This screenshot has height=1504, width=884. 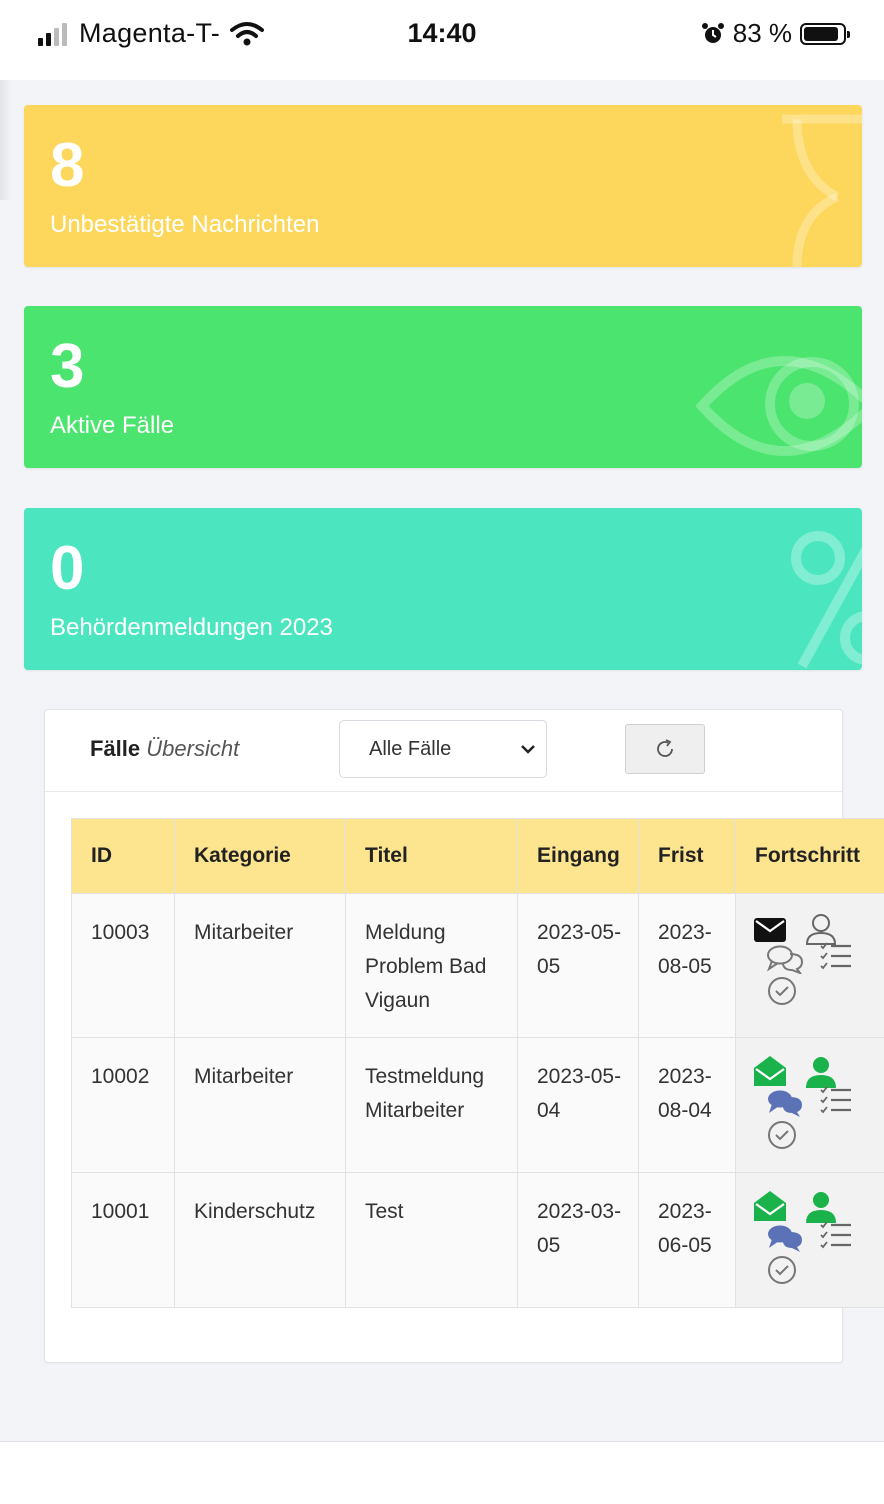 What do you see at coordinates (578, 1105) in the screenshot?
I see `cell-received: 2023-05-04` at bounding box center [578, 1105].